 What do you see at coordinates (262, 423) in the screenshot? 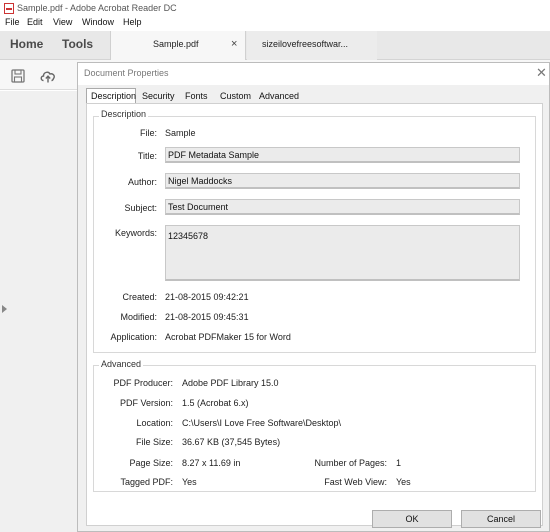
I see `location-value: C:\Users\I Love Free Software\Desktop\` at bounding box center [262, 423].